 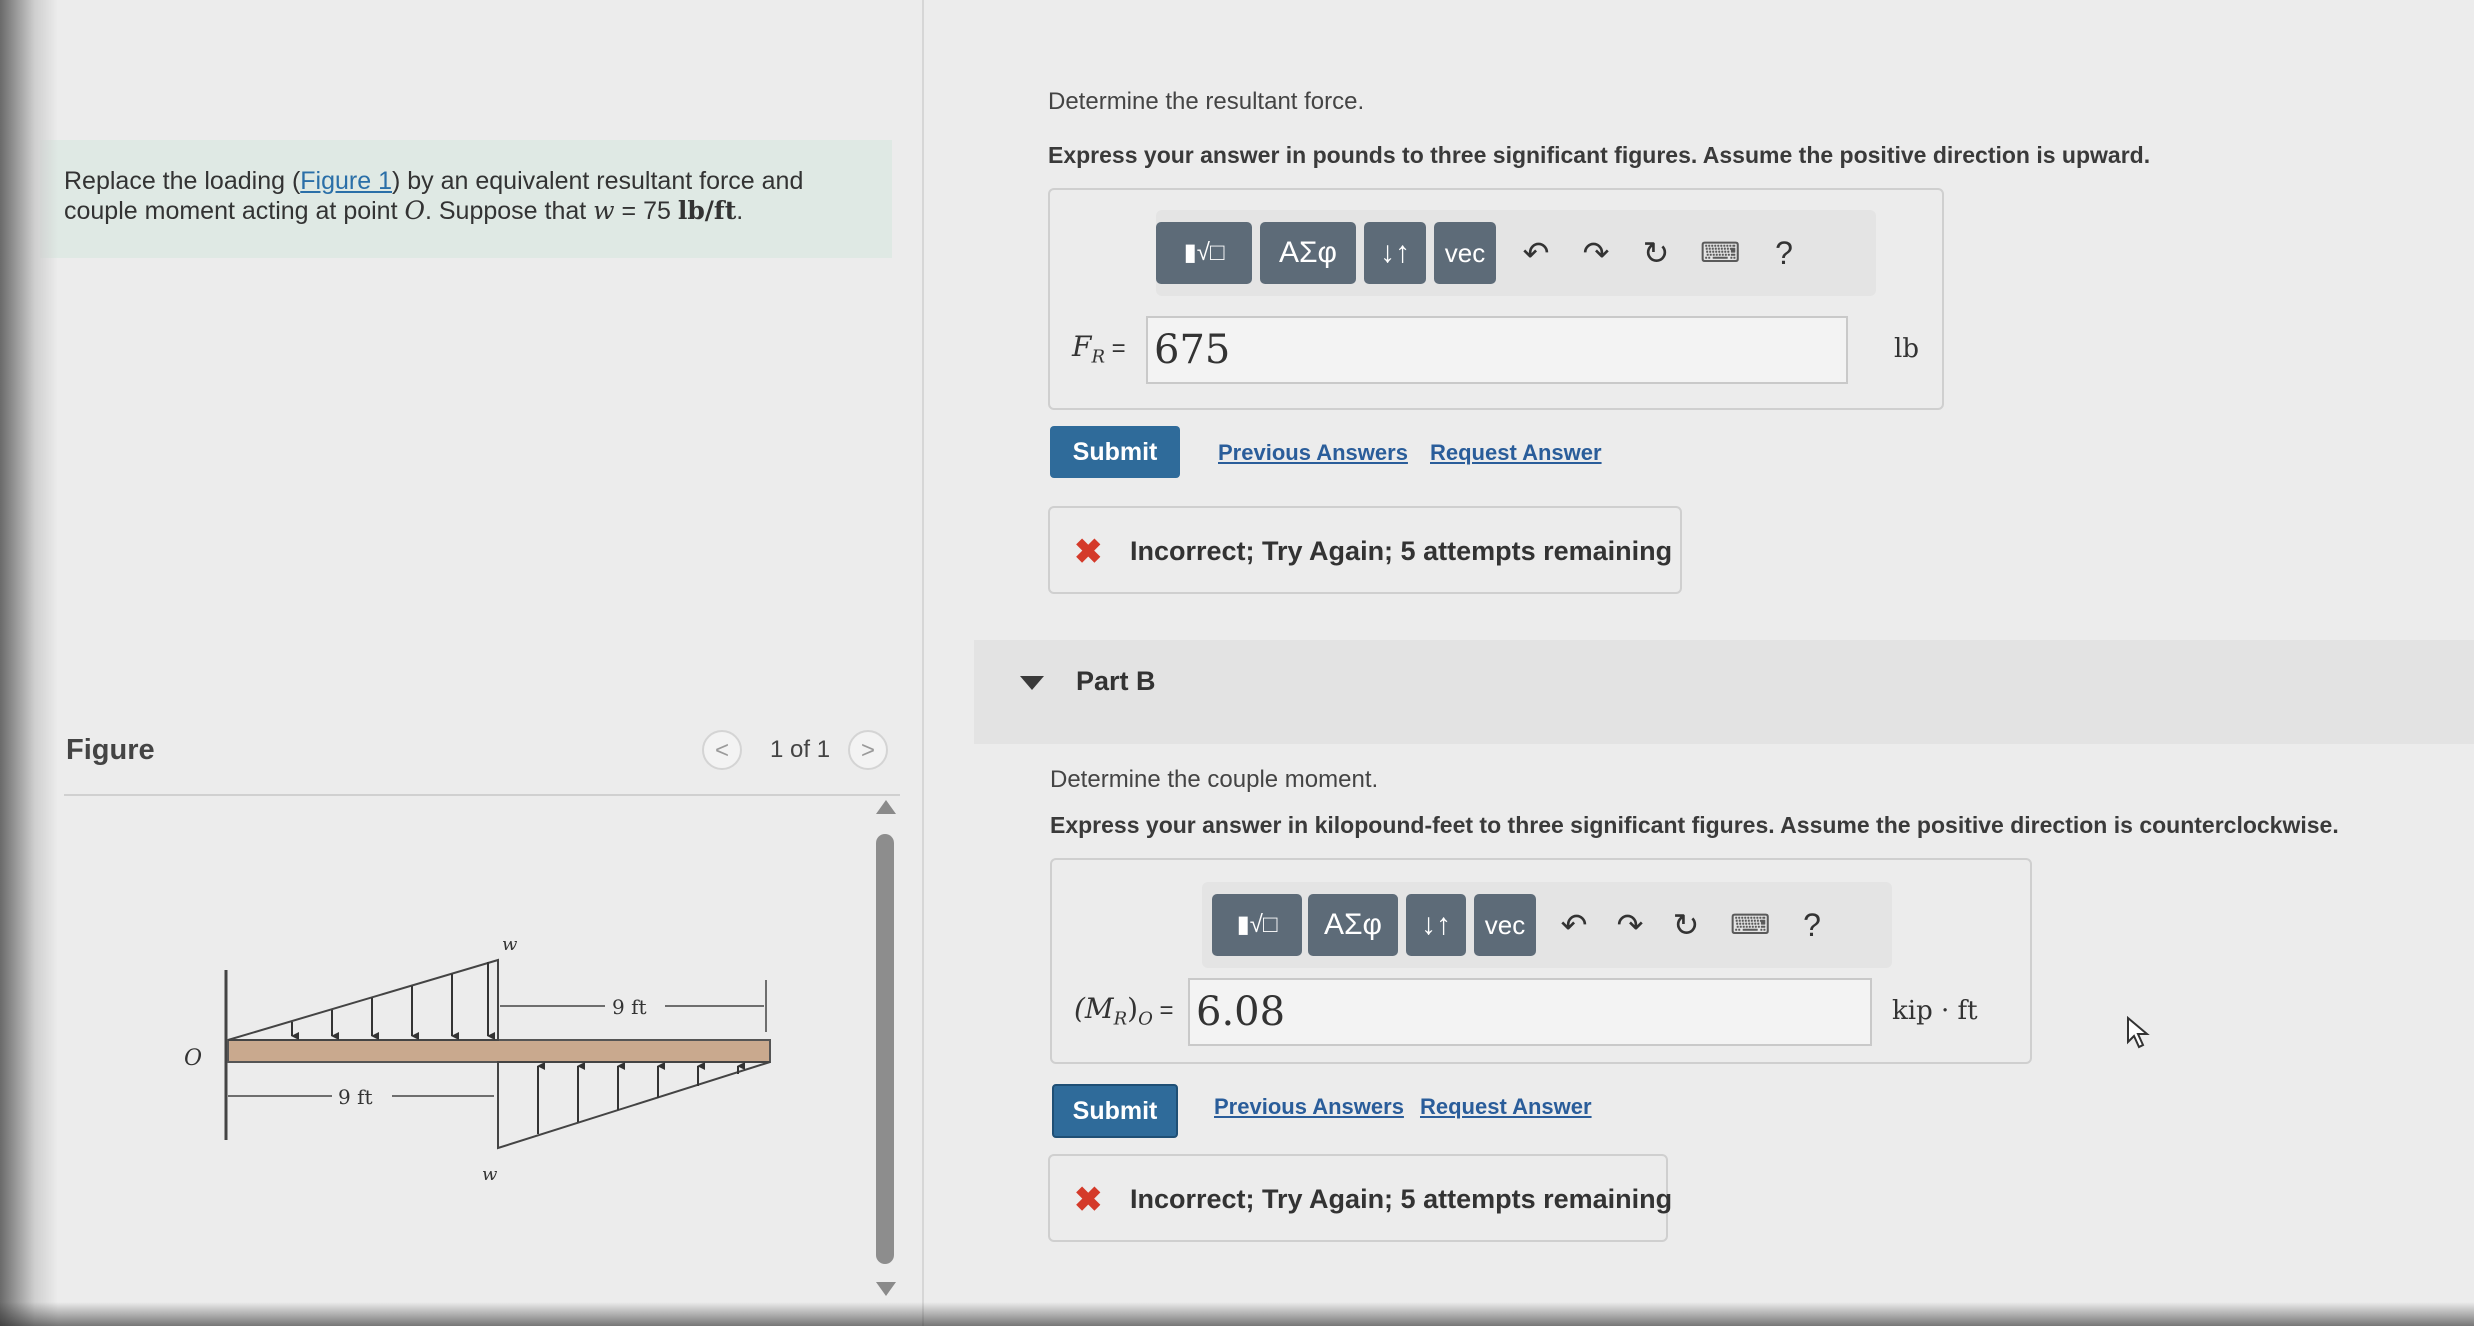 What do you see at coordinates (886, 1289) in the screenshot?
I see `scroll-down-arrow-icon` at bounding box center [886, 1289].